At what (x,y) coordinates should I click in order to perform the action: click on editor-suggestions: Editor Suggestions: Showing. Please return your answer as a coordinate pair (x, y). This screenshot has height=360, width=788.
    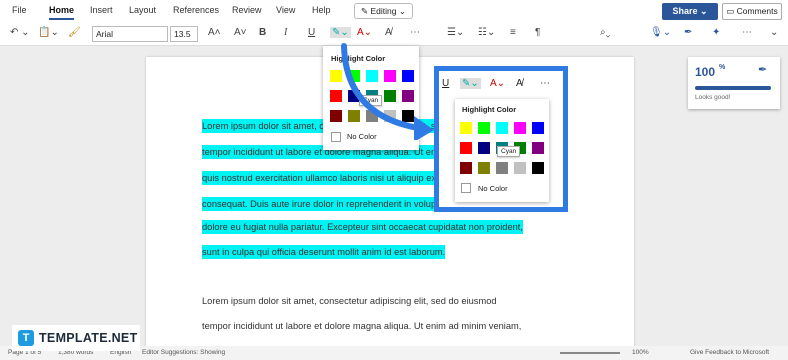
    Looking at the image, I should click on (183, 352).